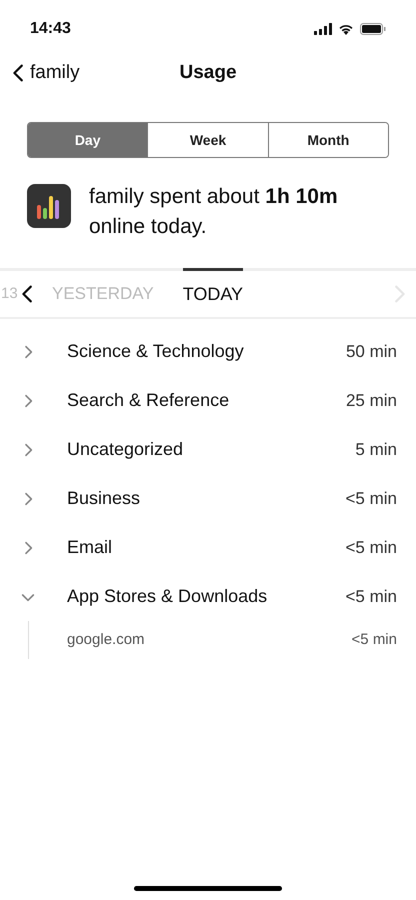 The width and height of the screenshot is (416, 900). Describe the element at coordinates (156, 351) in the screenshot. I see `category-name: Science & Technology` at that location.